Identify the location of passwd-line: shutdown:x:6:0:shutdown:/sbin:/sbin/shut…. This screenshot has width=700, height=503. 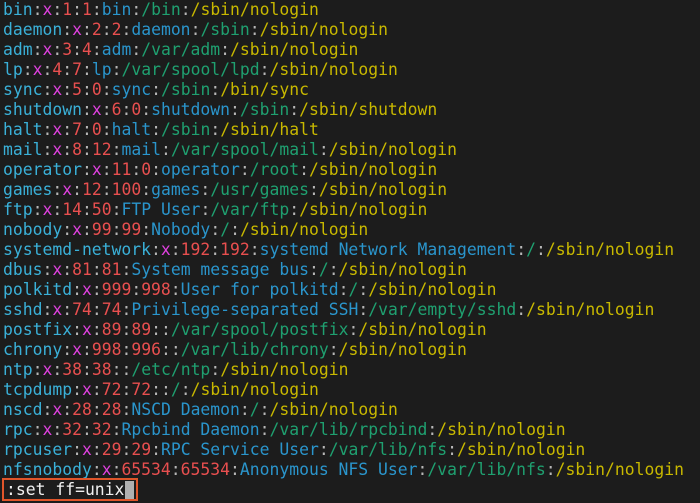
(343, 110).